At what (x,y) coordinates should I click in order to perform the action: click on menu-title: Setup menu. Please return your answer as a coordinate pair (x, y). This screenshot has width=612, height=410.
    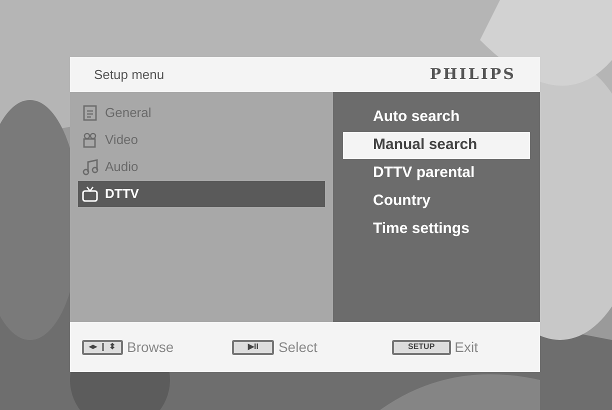
    Looking at the image, I should click on (129, 75).